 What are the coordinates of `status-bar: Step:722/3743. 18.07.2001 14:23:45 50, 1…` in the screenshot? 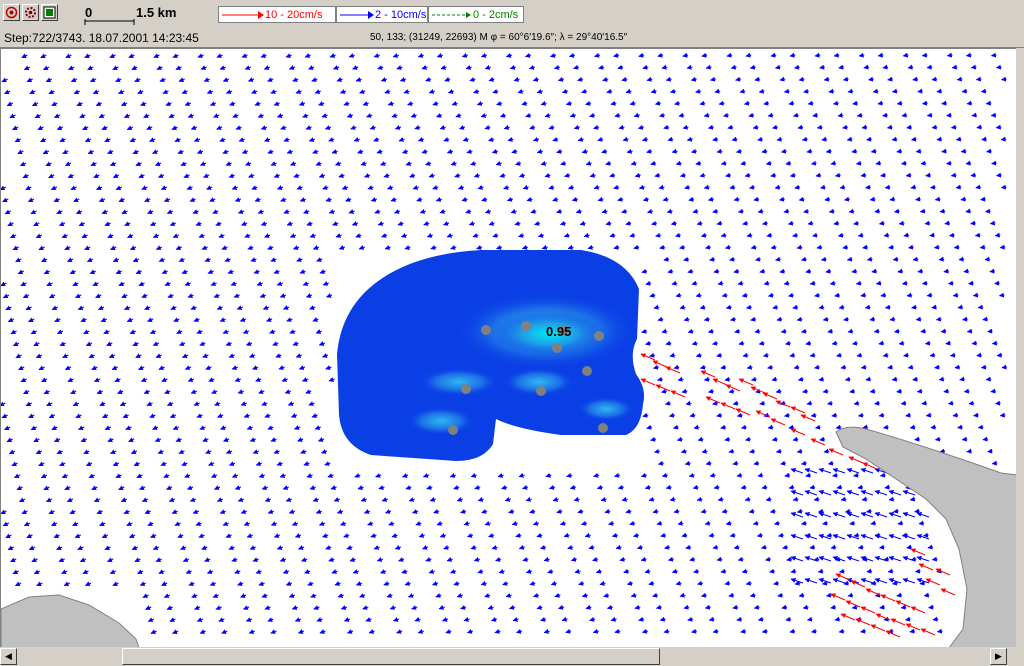 It's located at (512, 38).